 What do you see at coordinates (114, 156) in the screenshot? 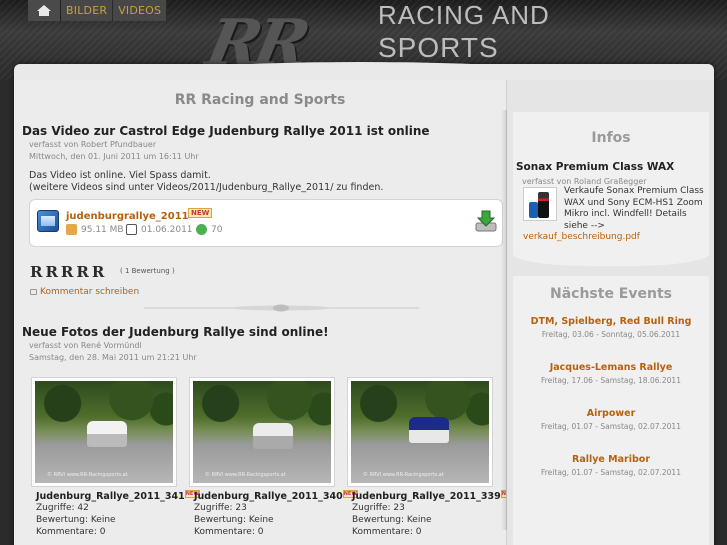
I see `post-date: Mittwoch, den 01. Juni 2011 um 16:11 Uhr` at bounding box center [114, 156].